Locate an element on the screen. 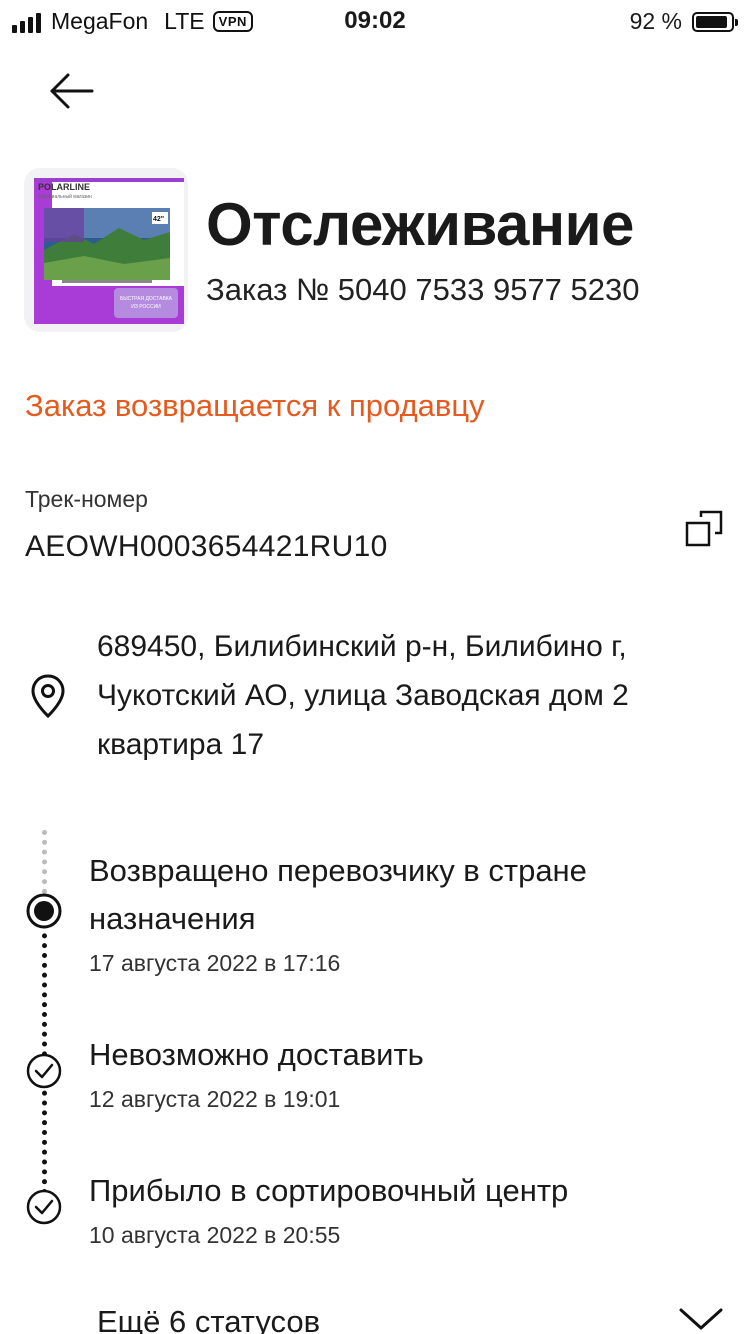  order-number: Заказ № 5040 7533 9577 5230 is located at coordinates (423, 289).